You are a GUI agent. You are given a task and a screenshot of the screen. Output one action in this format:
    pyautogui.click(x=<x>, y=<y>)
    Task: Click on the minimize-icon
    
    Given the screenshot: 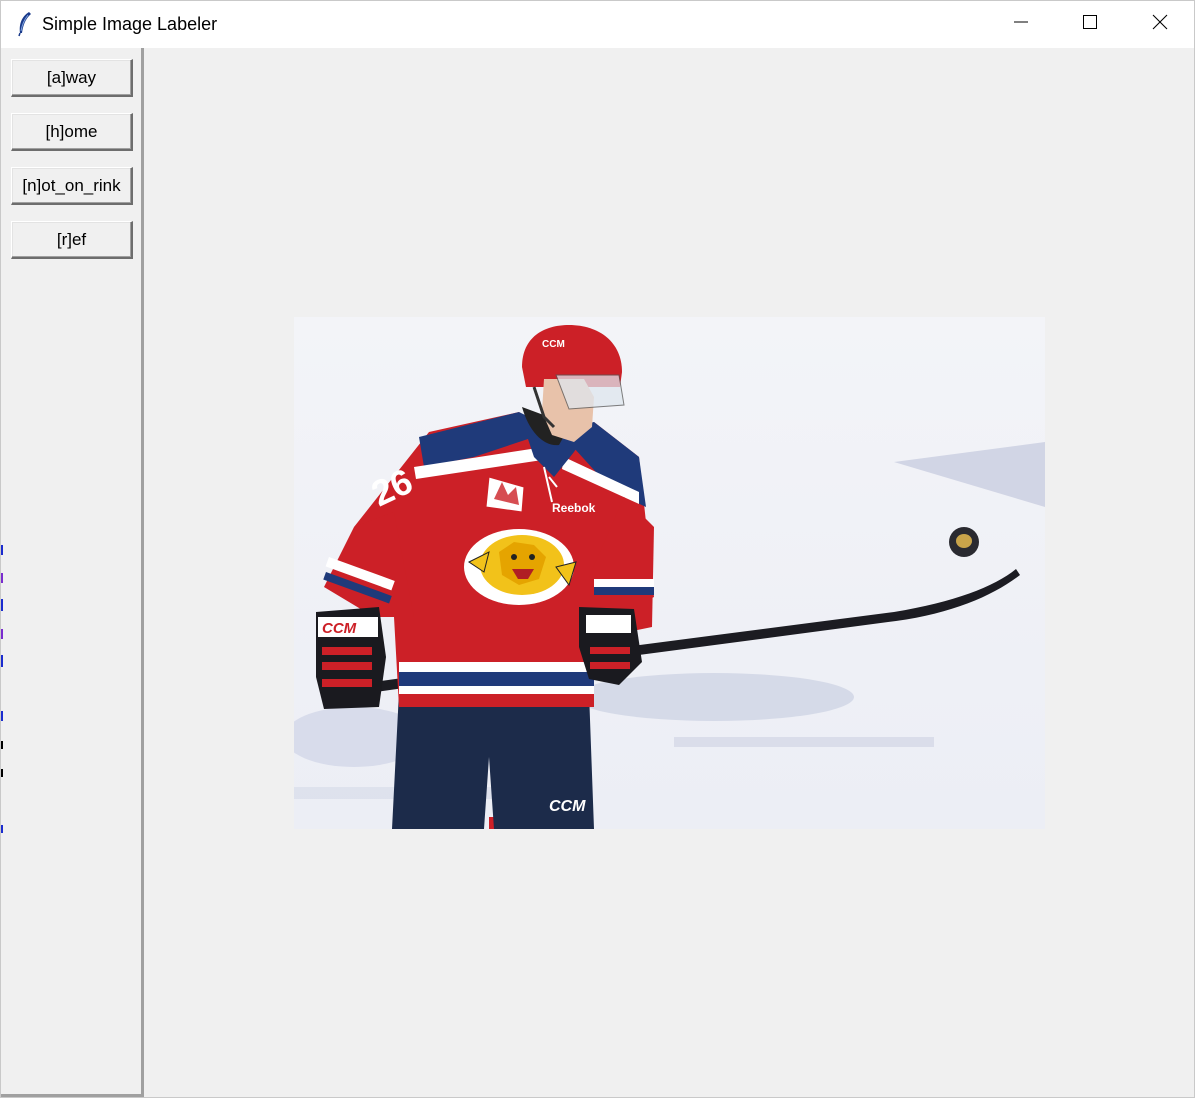 What is the action you would take?
    pyautogui.click(x=1021, y=24)
    